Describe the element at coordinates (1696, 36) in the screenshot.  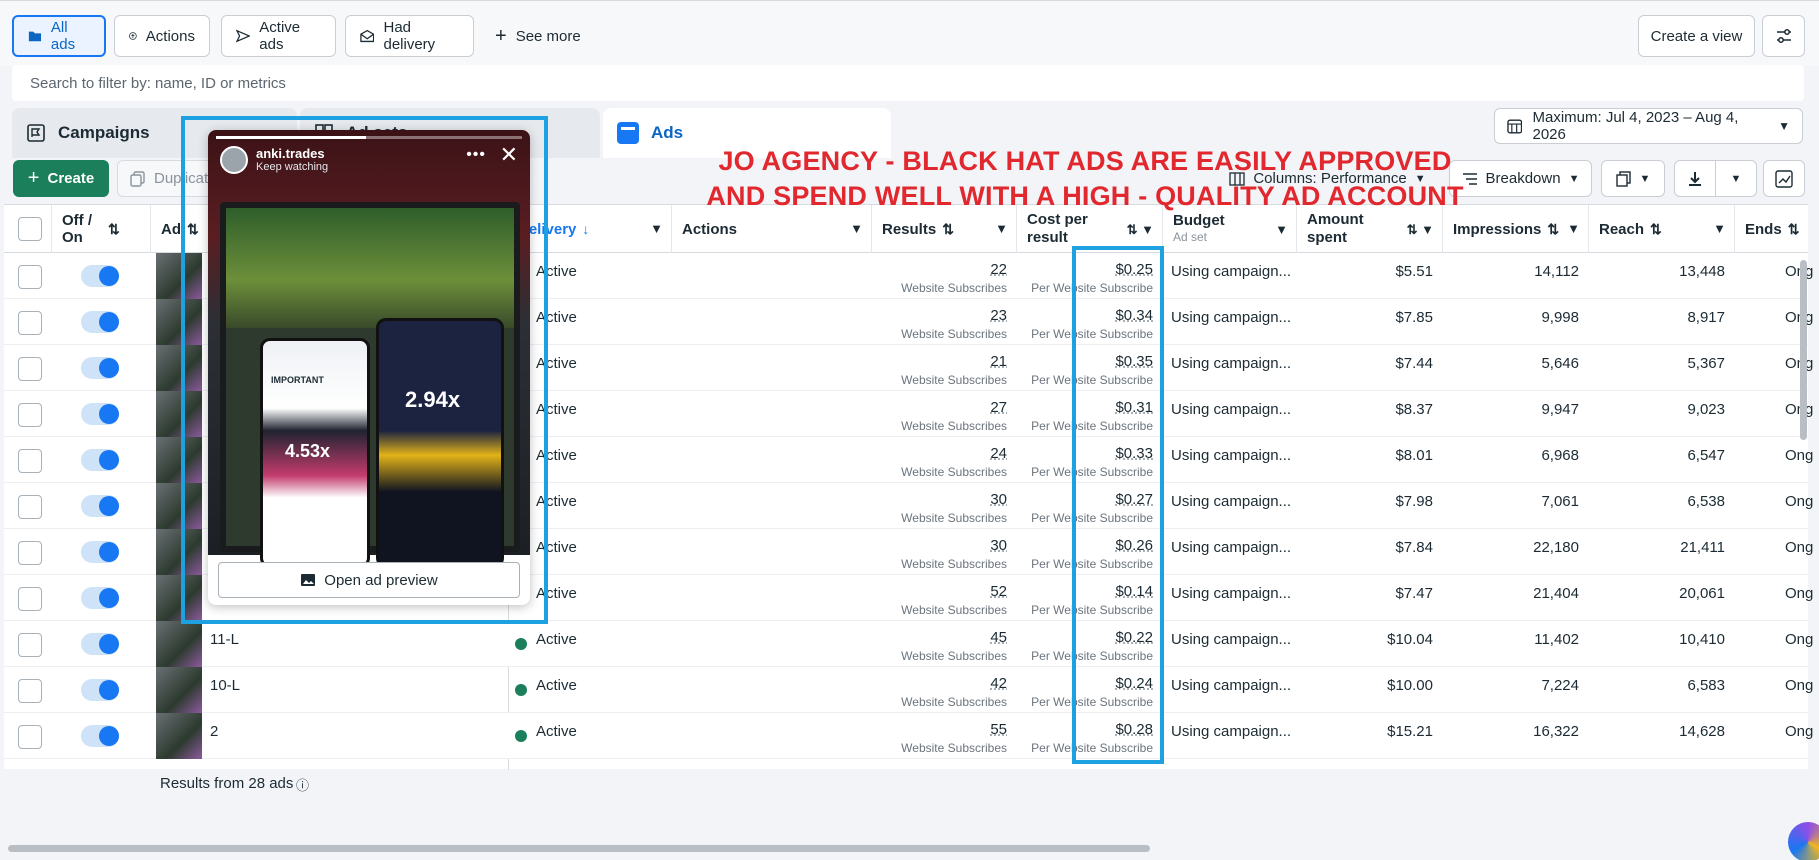
I see `create-view-button: Create a view` at that location.